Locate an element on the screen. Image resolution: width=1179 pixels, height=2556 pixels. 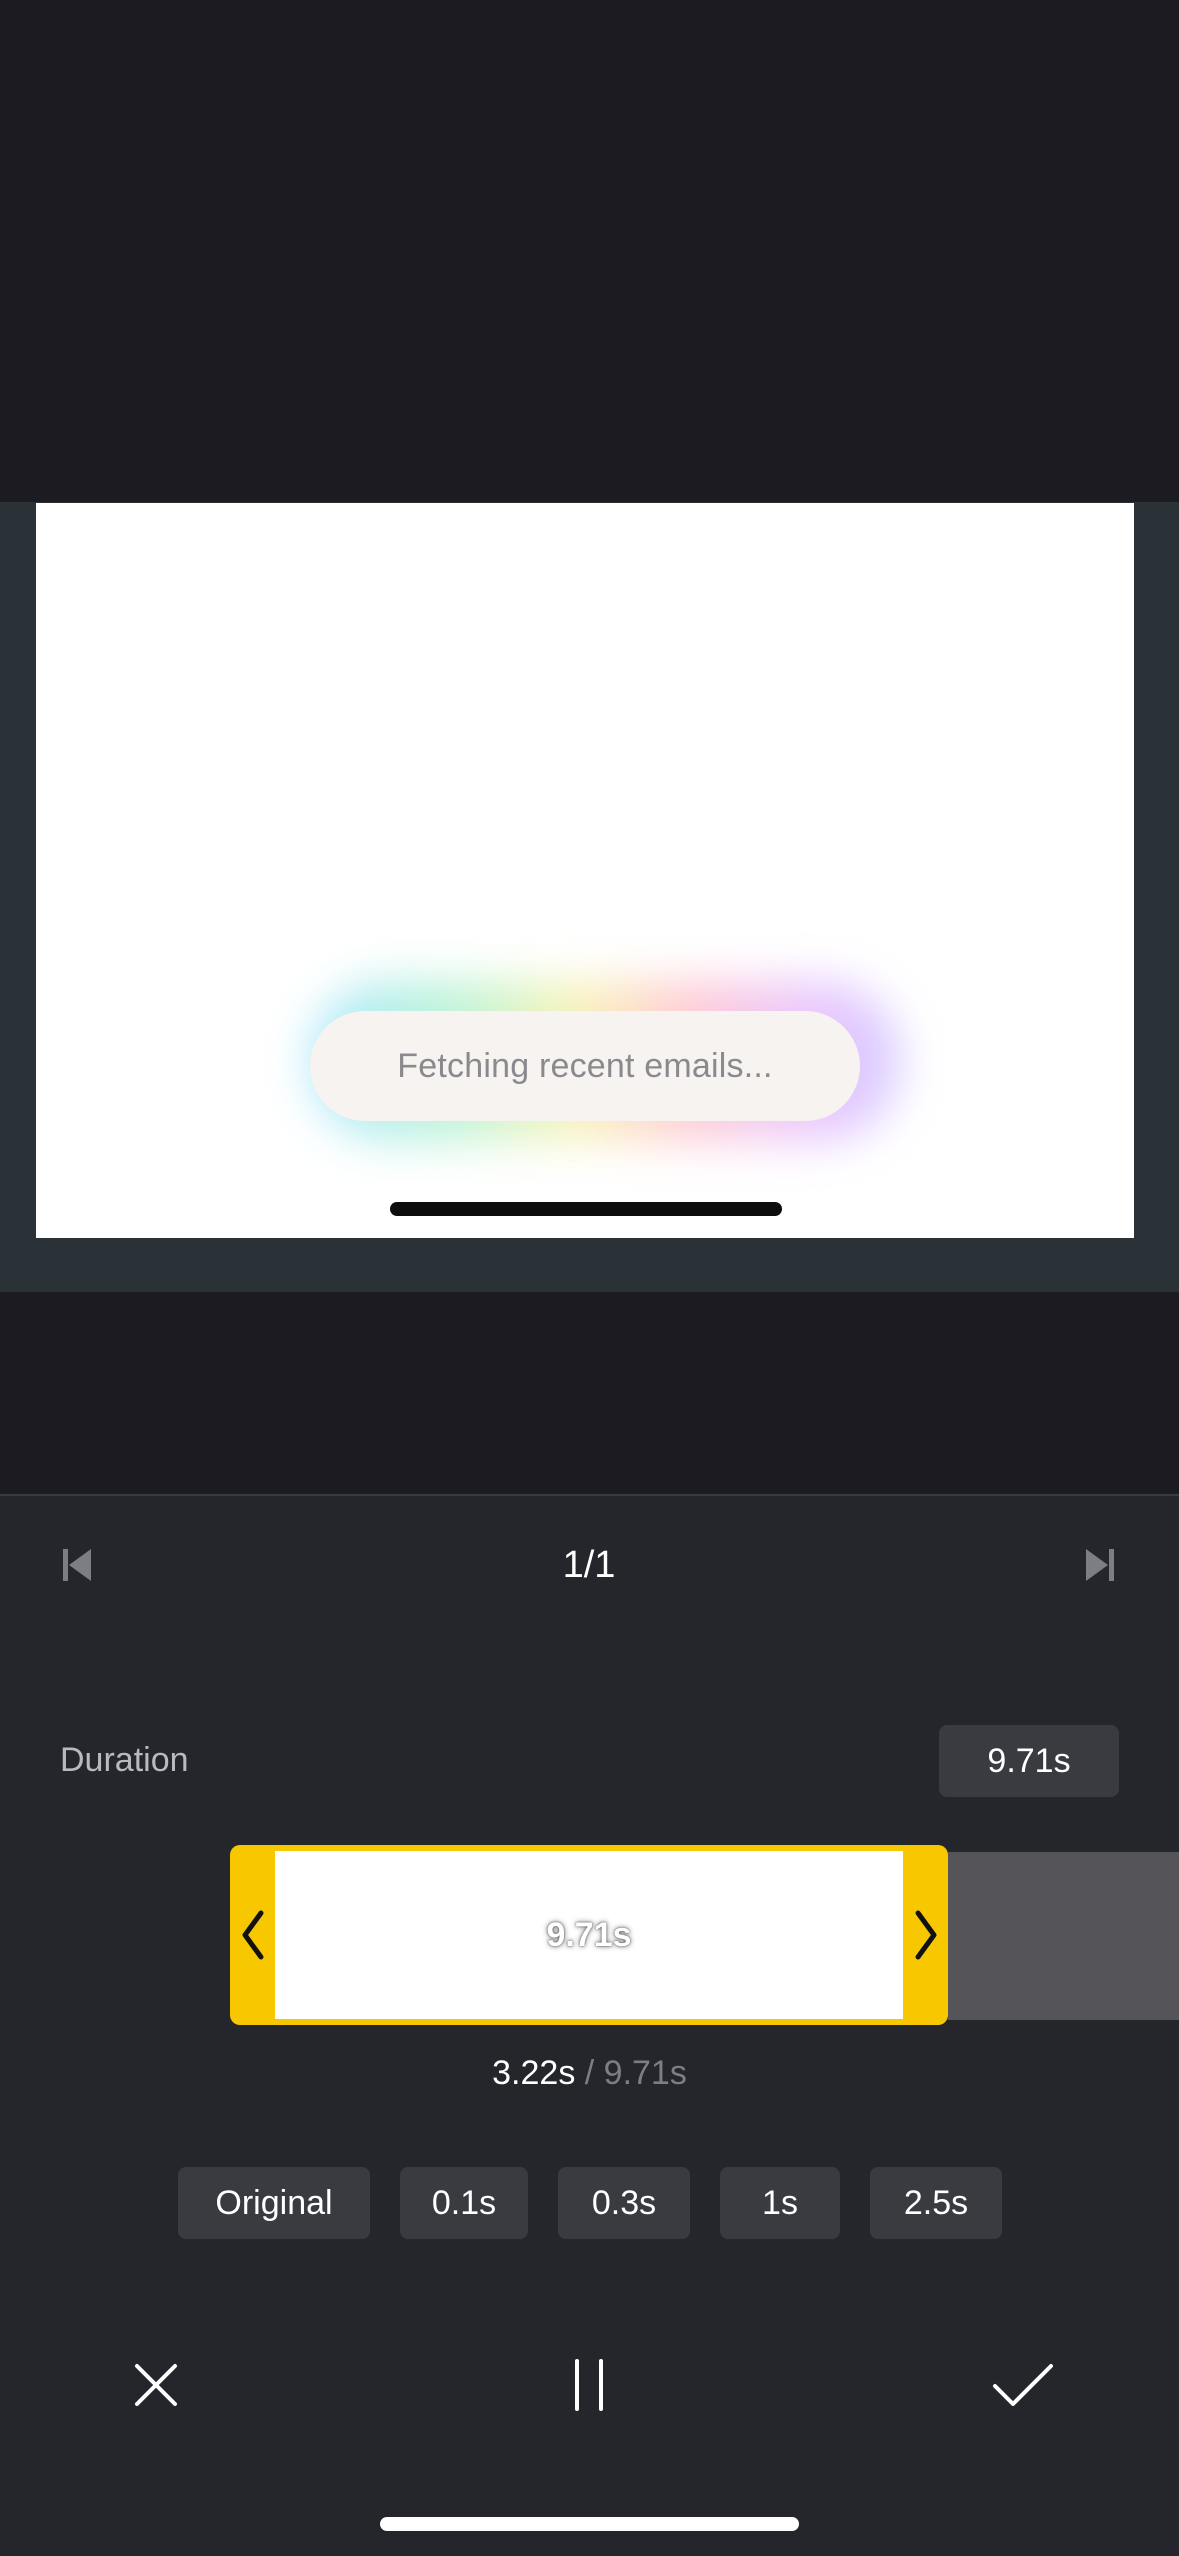
preset-2.5s-button: 2.5s is located at coordinates (936, 2203).